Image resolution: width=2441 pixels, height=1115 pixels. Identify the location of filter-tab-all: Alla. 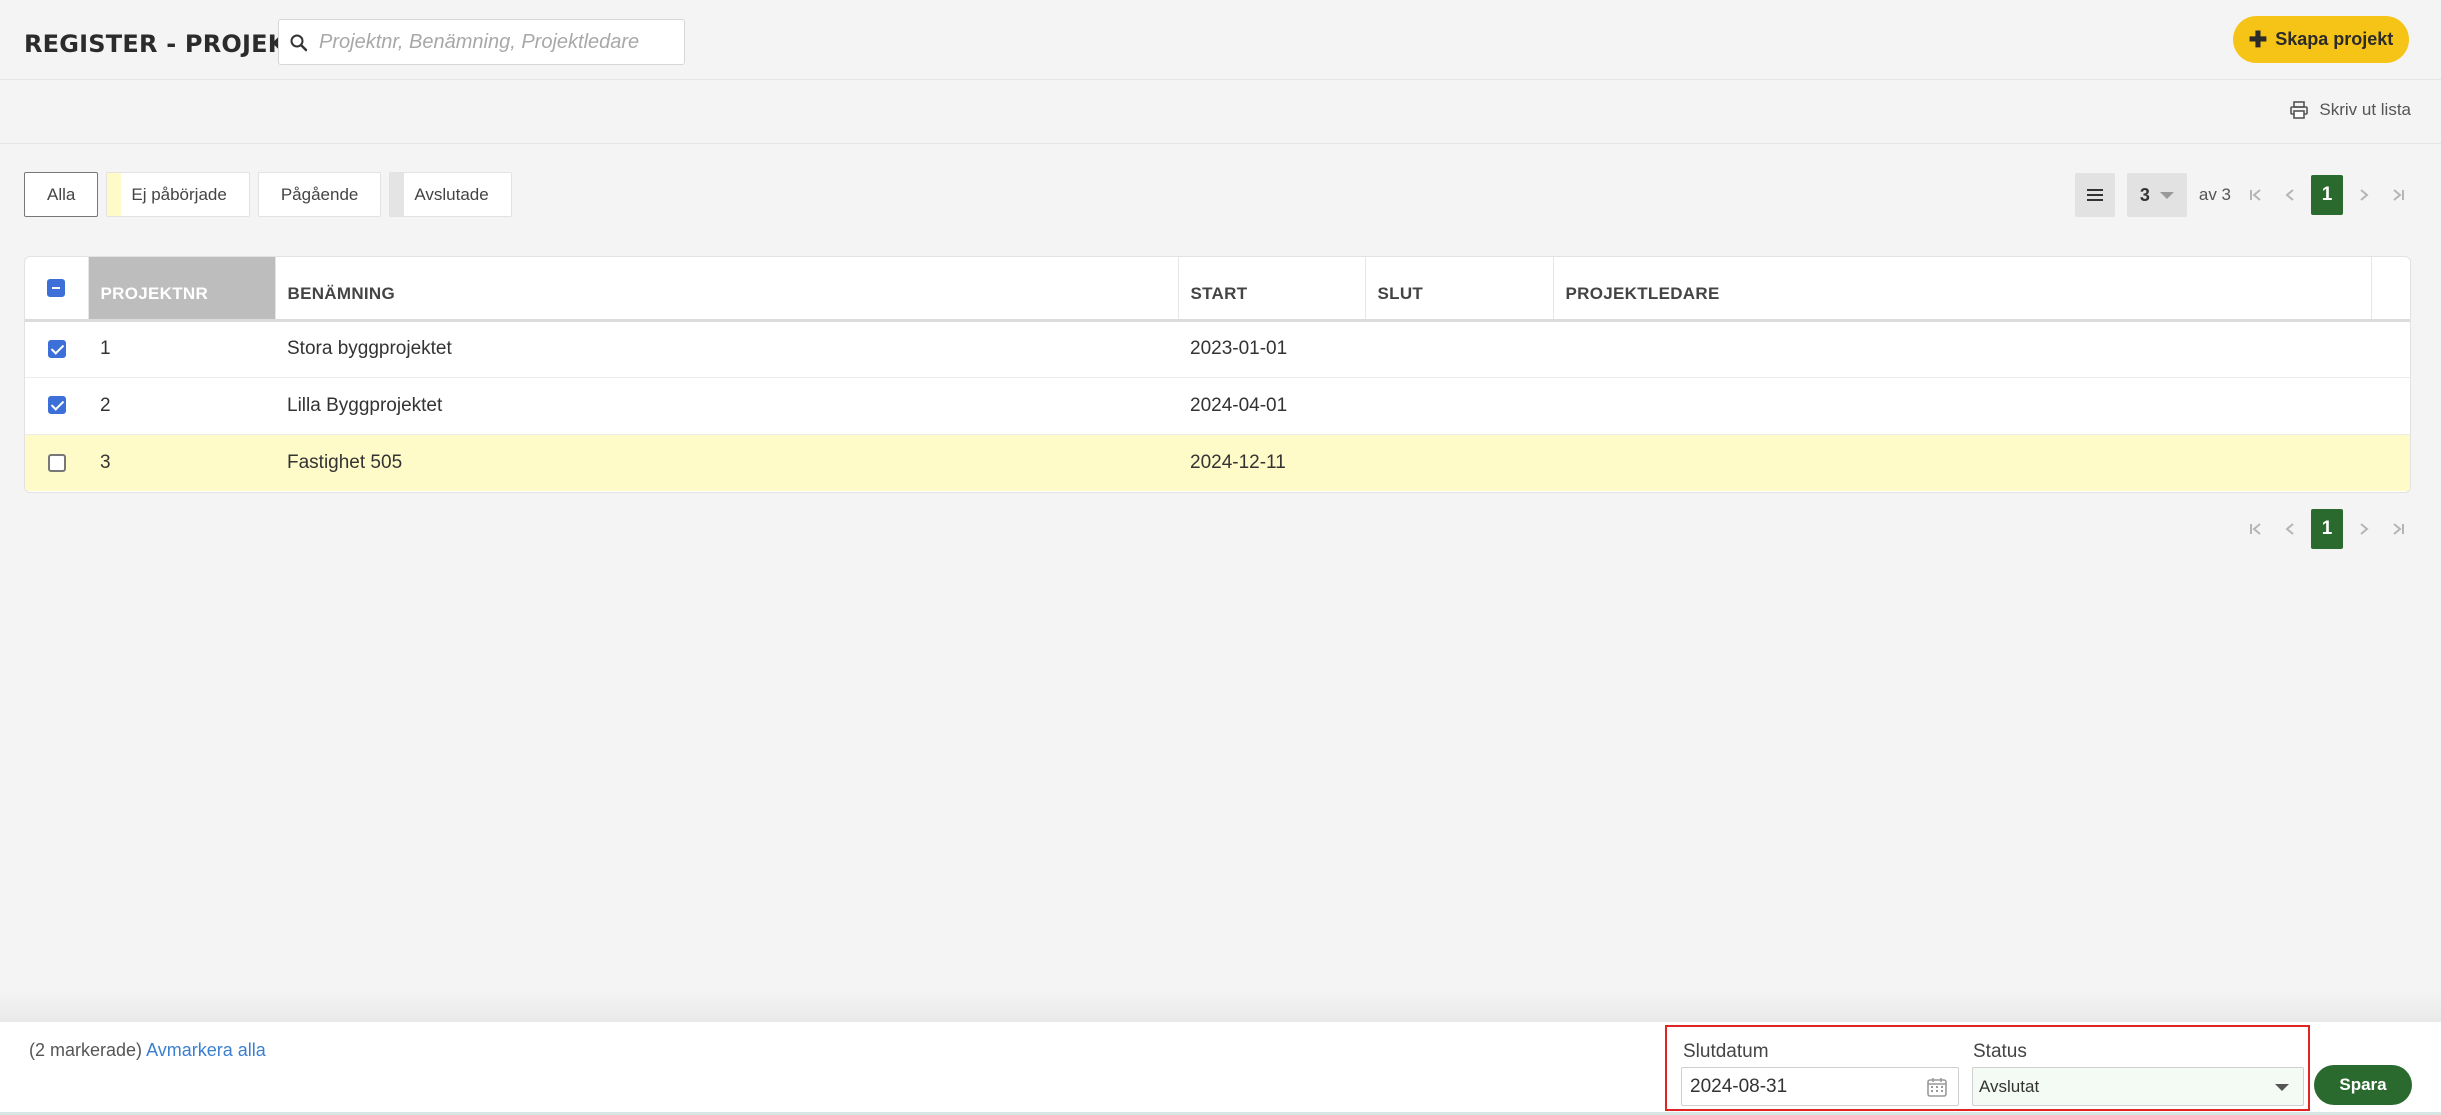
(61, 194).